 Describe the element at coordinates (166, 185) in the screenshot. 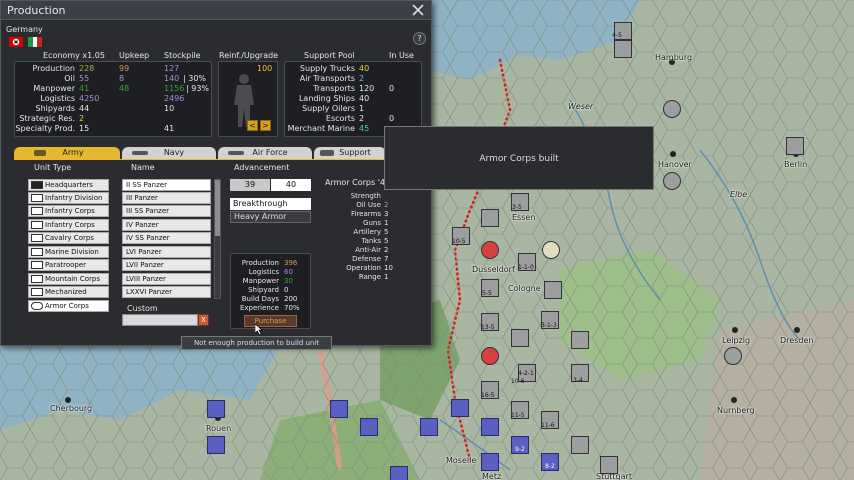

I see `unit-name-item-selected: II SS Panzer` at that location.